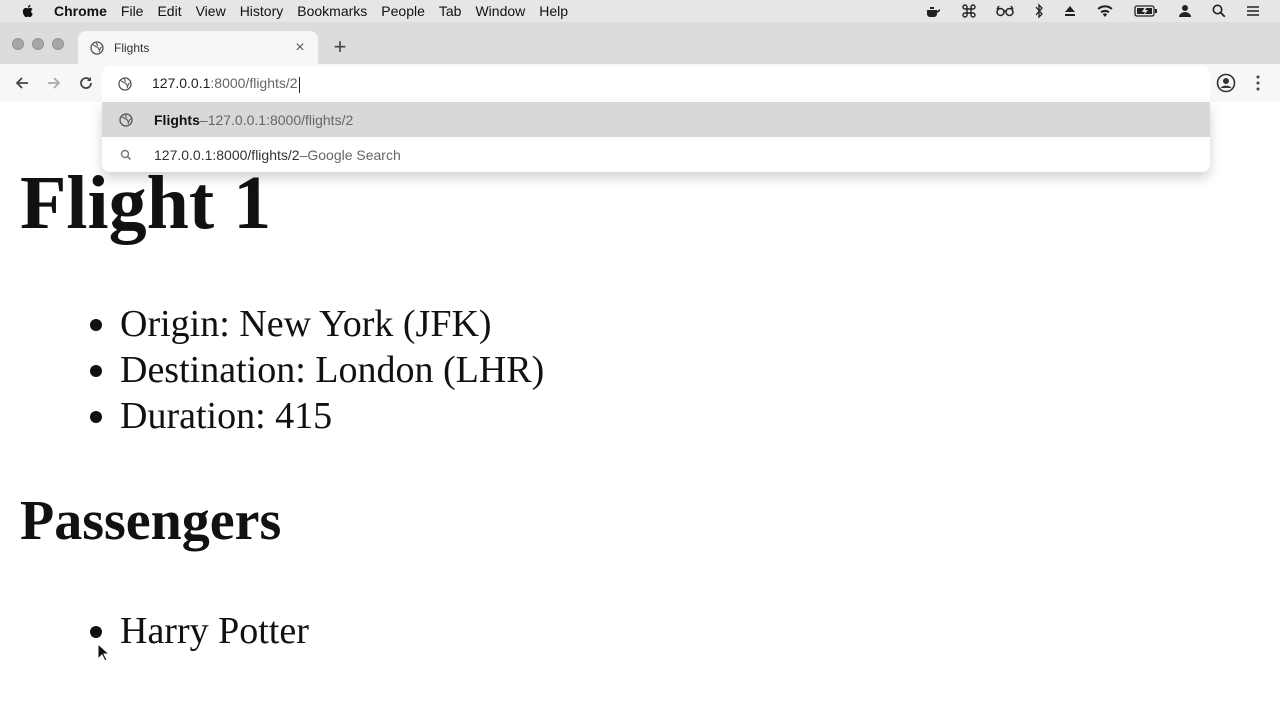  Describe the element at coordinates (104, 652) in the screenshot. I see `mouse-cursor-icon` at that location.